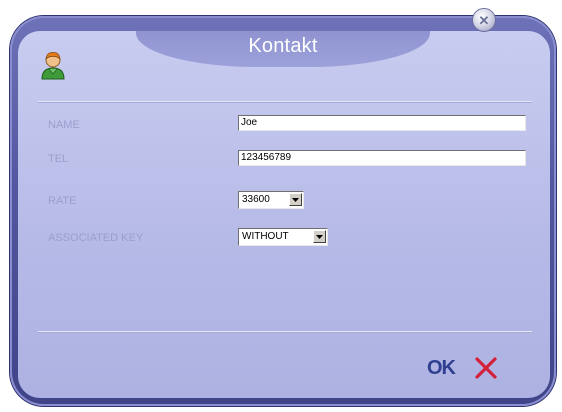  Describe the element at coordinates (62, 201) in the screenshot. I see `rate-label: RATE` at that location.